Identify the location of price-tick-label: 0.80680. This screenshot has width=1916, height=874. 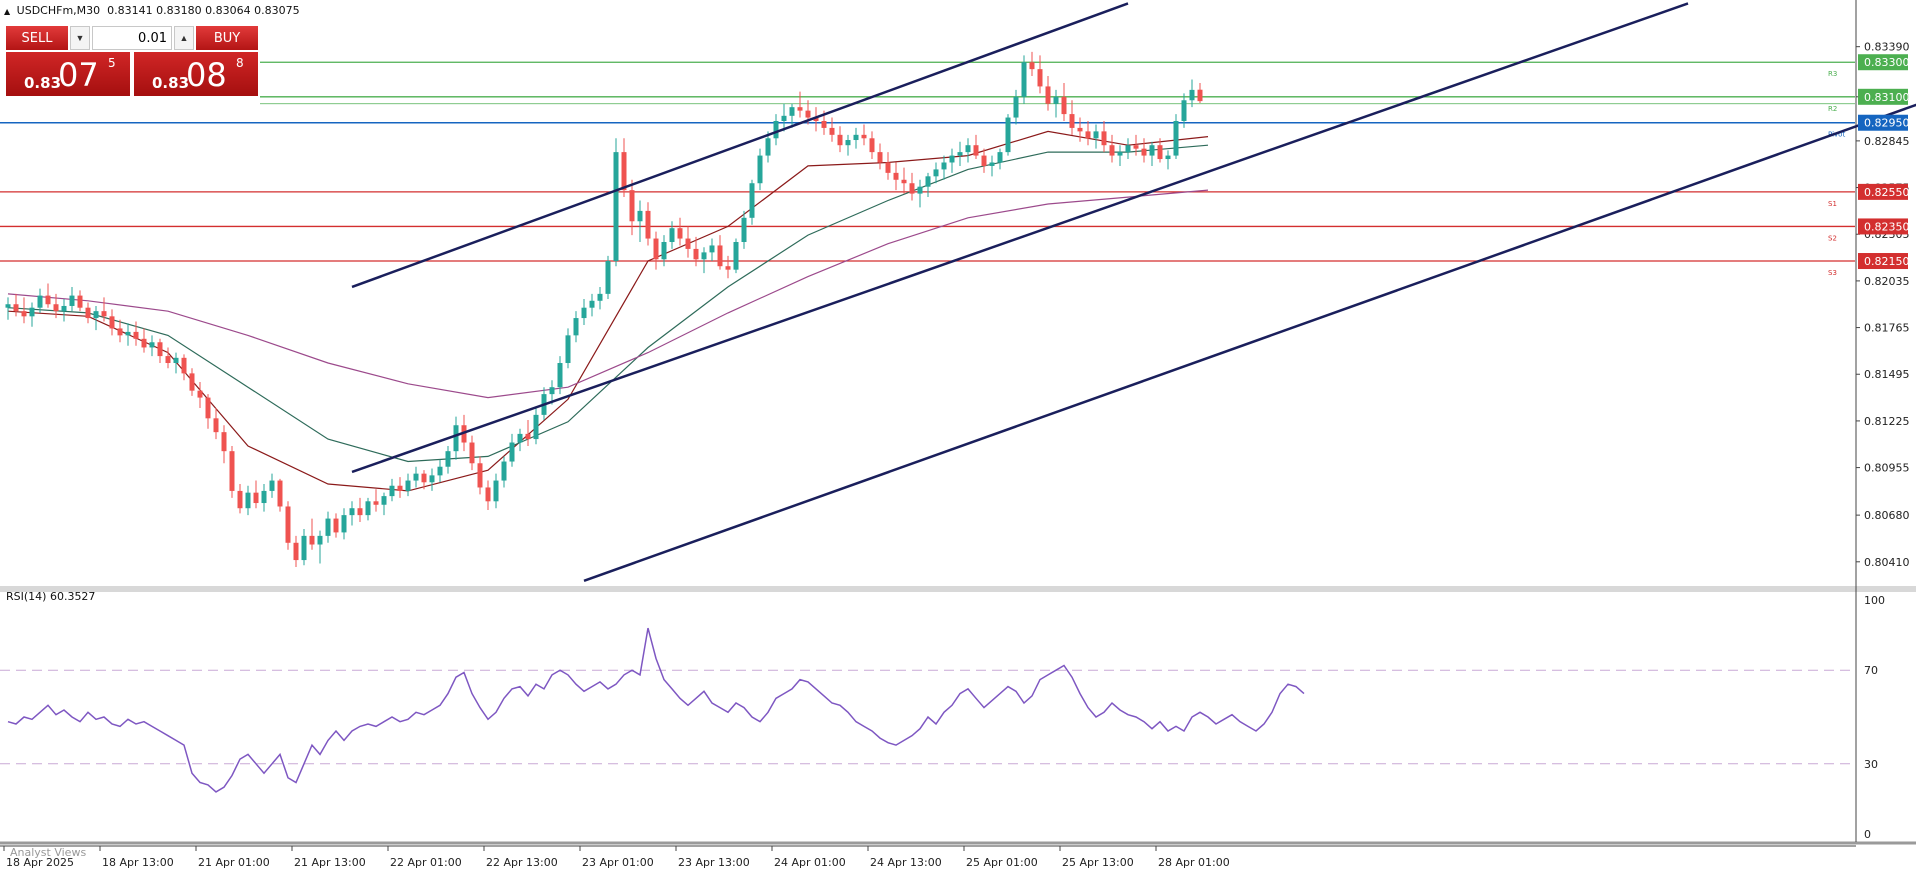
(1887, 515).